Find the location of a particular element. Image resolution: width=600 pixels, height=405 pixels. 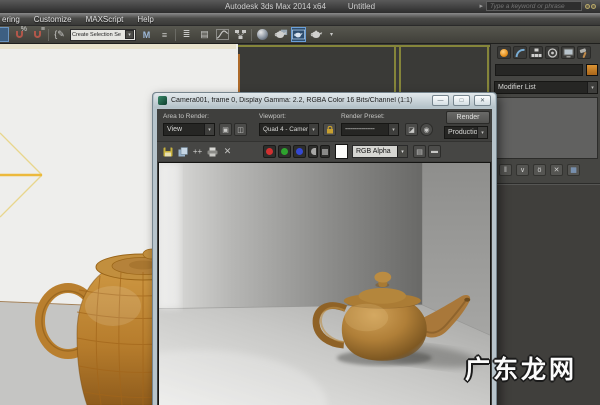

menu-help: Help is located at coordinates (145, 19).